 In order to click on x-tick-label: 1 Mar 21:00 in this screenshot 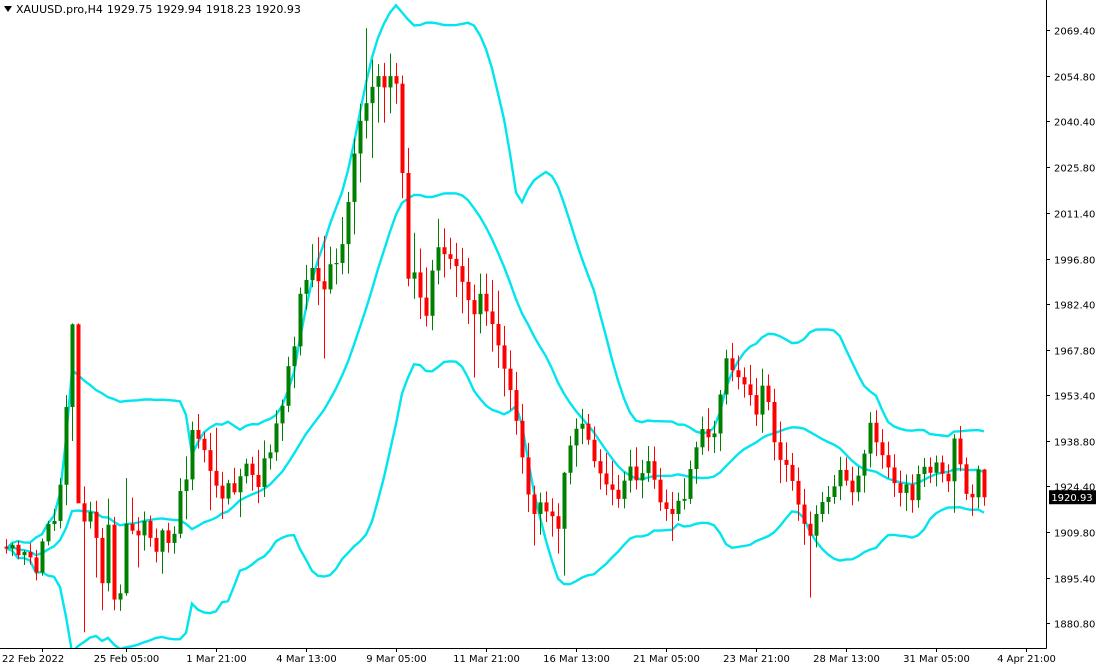, I will do `click(216, 659)`.